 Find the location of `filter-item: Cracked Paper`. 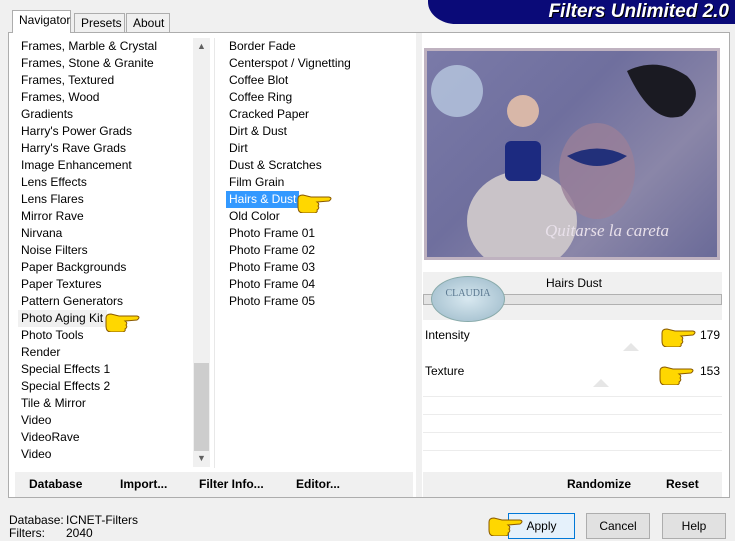

filter-item: Cracked Paper is located at coordinates (320, 114).